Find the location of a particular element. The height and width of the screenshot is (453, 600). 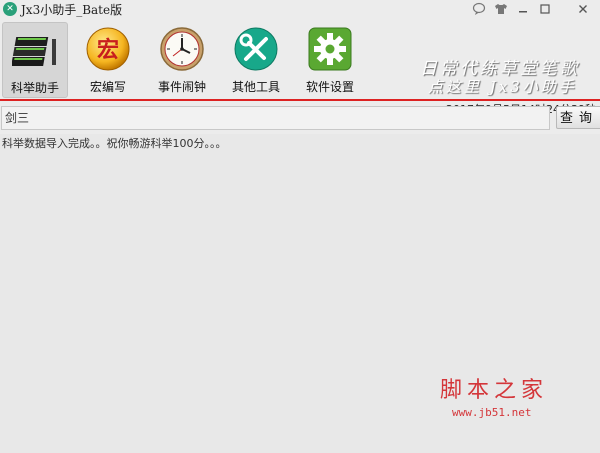

query-button: 查询 is located at coordinates (578, 117).